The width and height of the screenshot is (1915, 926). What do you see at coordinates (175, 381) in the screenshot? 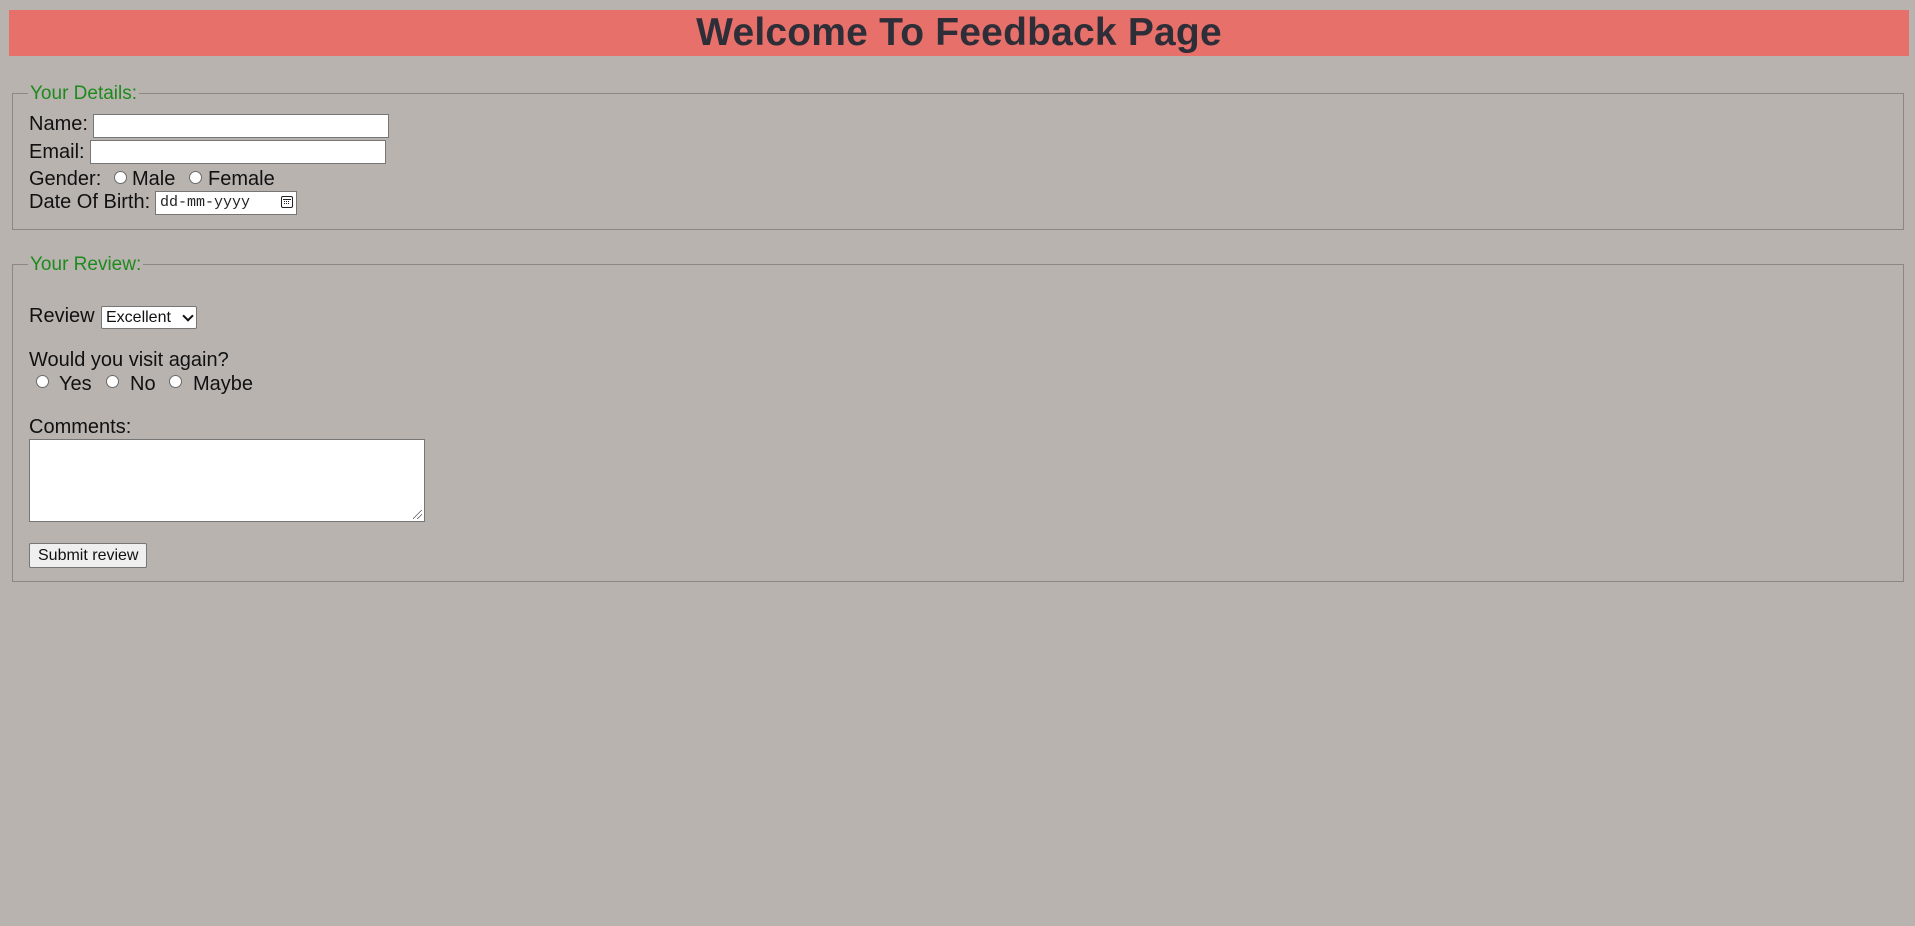
I see `visit-maybe-radio` at bounding box center [175, 381].